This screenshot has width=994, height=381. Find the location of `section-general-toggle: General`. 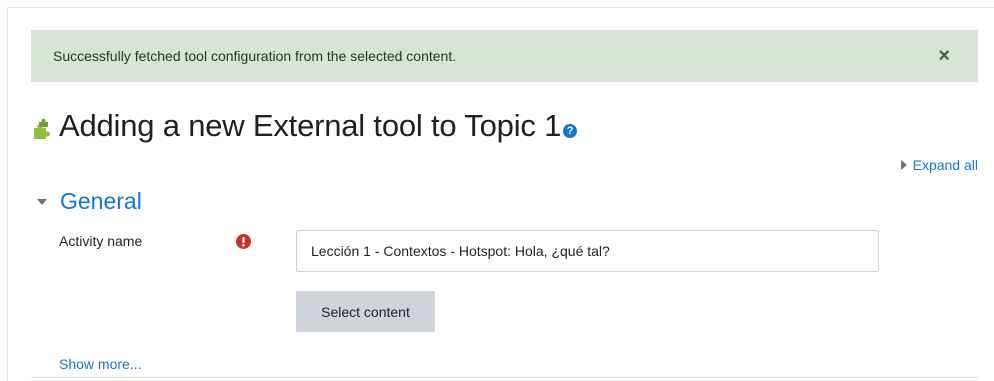

section-general-toggle: General is located at coordinates (89, 201).